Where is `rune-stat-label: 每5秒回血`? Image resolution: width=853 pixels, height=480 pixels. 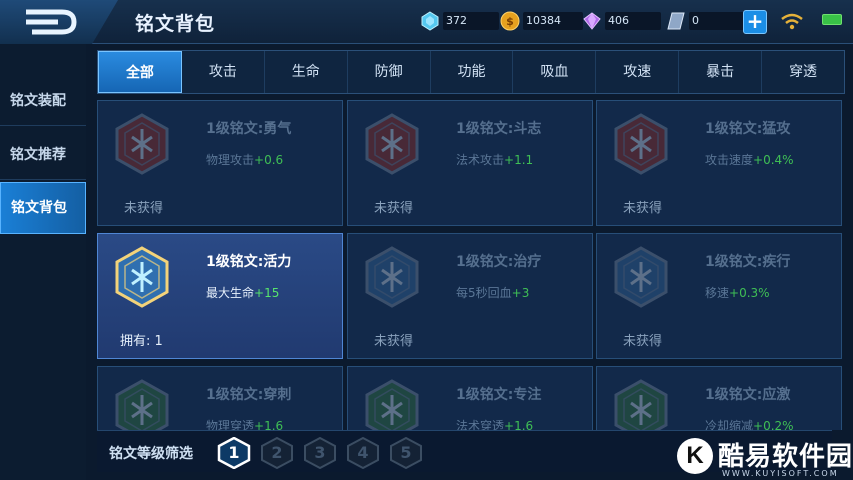
rune-stat-label: 每5秒回血 is located at coordinates (484, 293).